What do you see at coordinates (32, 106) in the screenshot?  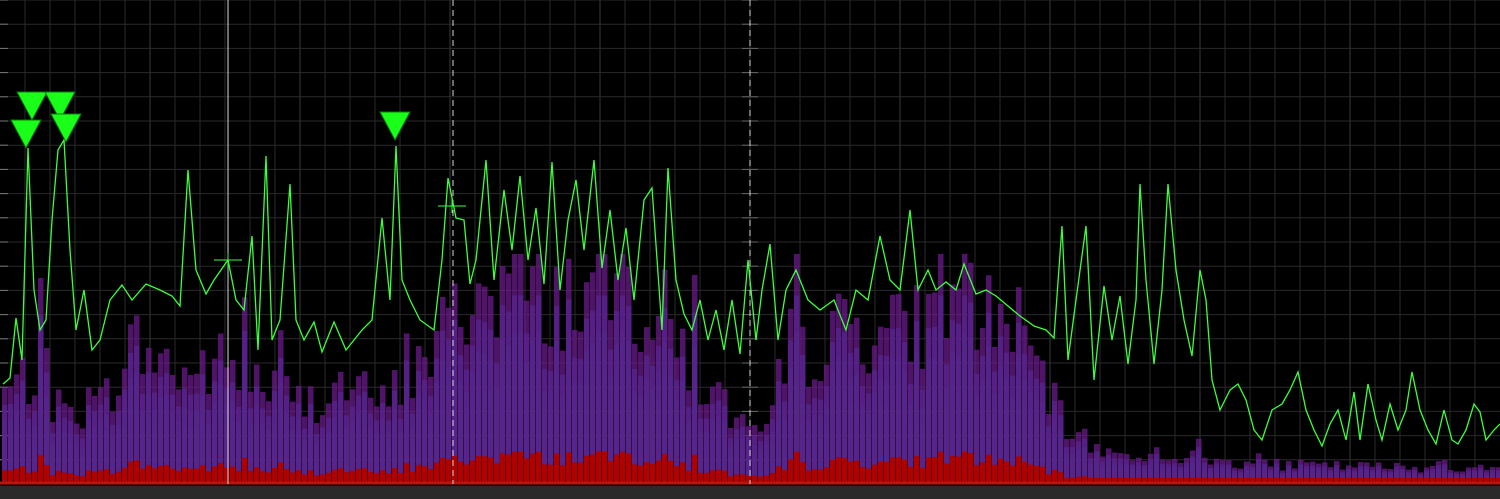 I see `marker-2-icon` at bounding box center [32, 106].